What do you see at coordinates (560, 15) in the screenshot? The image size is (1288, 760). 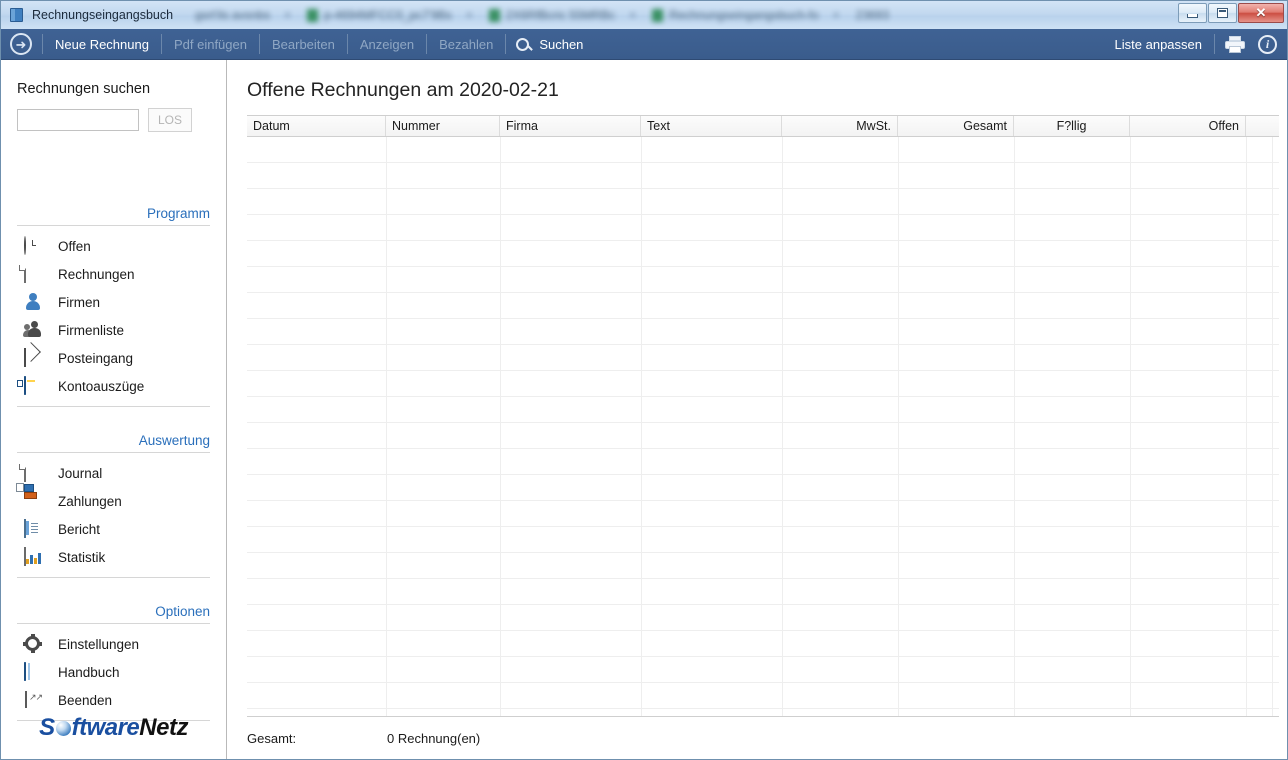 I see `background-tab-label: 2X6RfBcric 55MRBc` at bounding box center [560, 15].